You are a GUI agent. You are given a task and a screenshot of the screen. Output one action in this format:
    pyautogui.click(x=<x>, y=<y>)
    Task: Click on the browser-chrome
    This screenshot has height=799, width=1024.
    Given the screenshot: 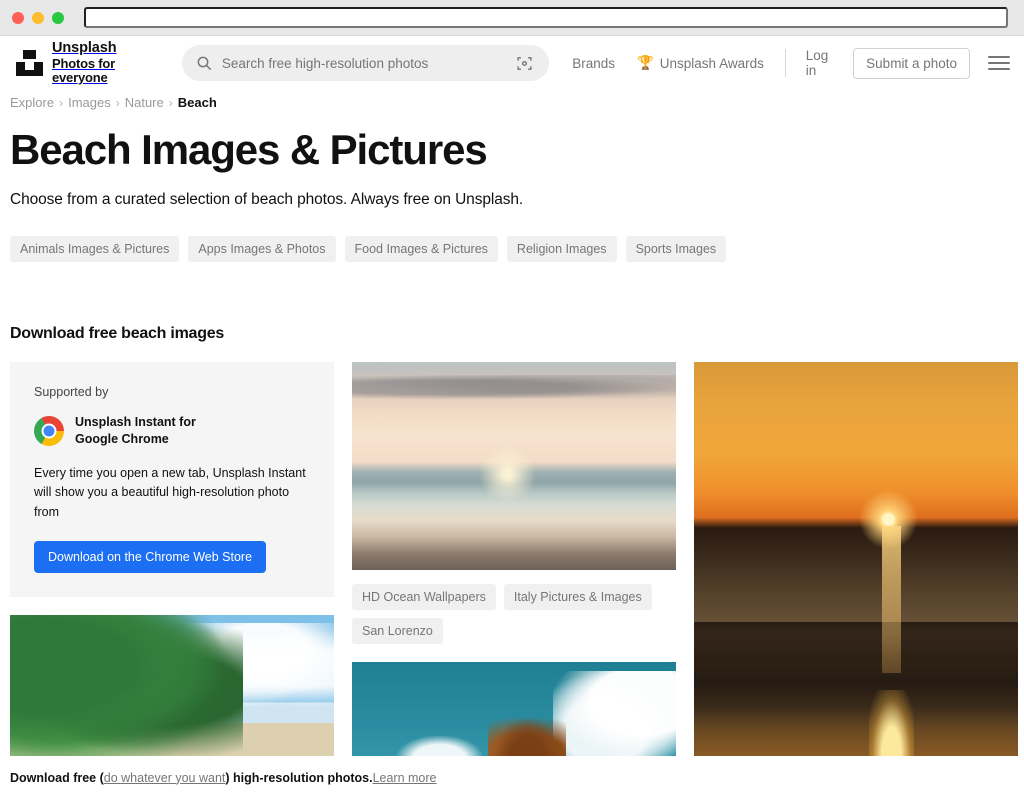 What is the action you would take?
    pyautogui.click(x=512, y=18)
    